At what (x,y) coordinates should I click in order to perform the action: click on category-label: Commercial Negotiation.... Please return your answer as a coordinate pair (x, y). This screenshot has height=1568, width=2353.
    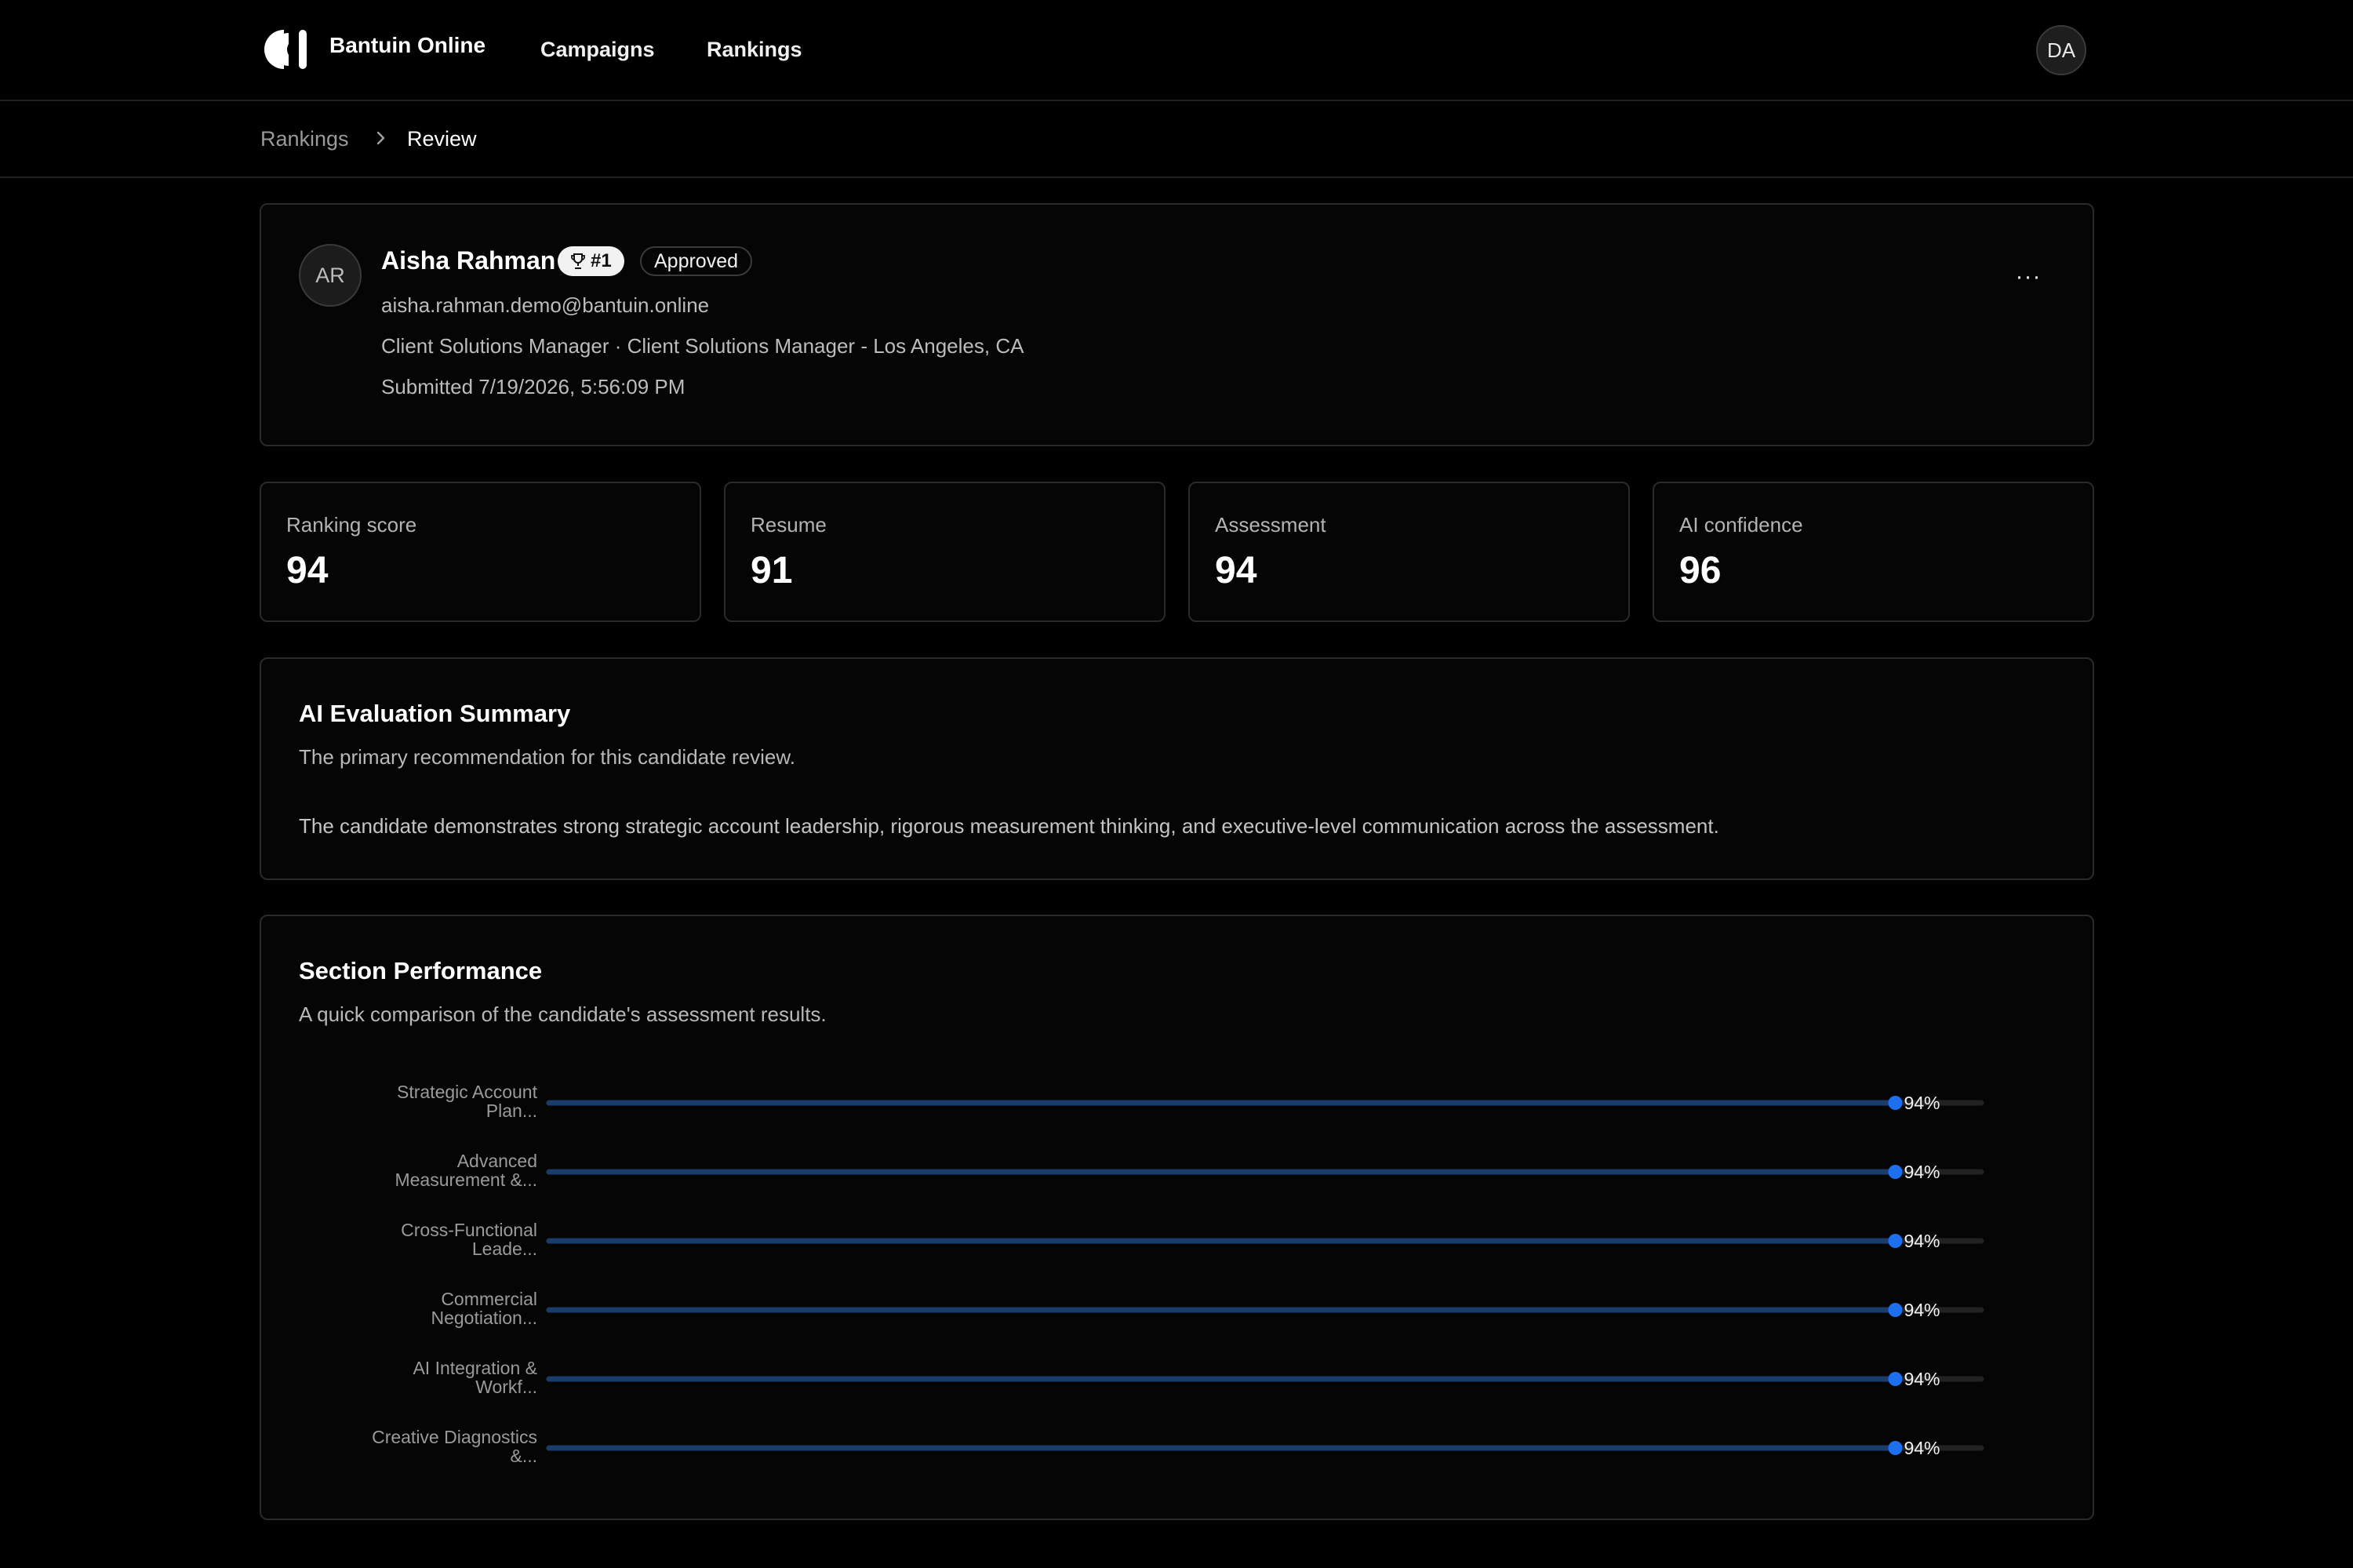
    Looking at the image, I should click on (484, 1308).